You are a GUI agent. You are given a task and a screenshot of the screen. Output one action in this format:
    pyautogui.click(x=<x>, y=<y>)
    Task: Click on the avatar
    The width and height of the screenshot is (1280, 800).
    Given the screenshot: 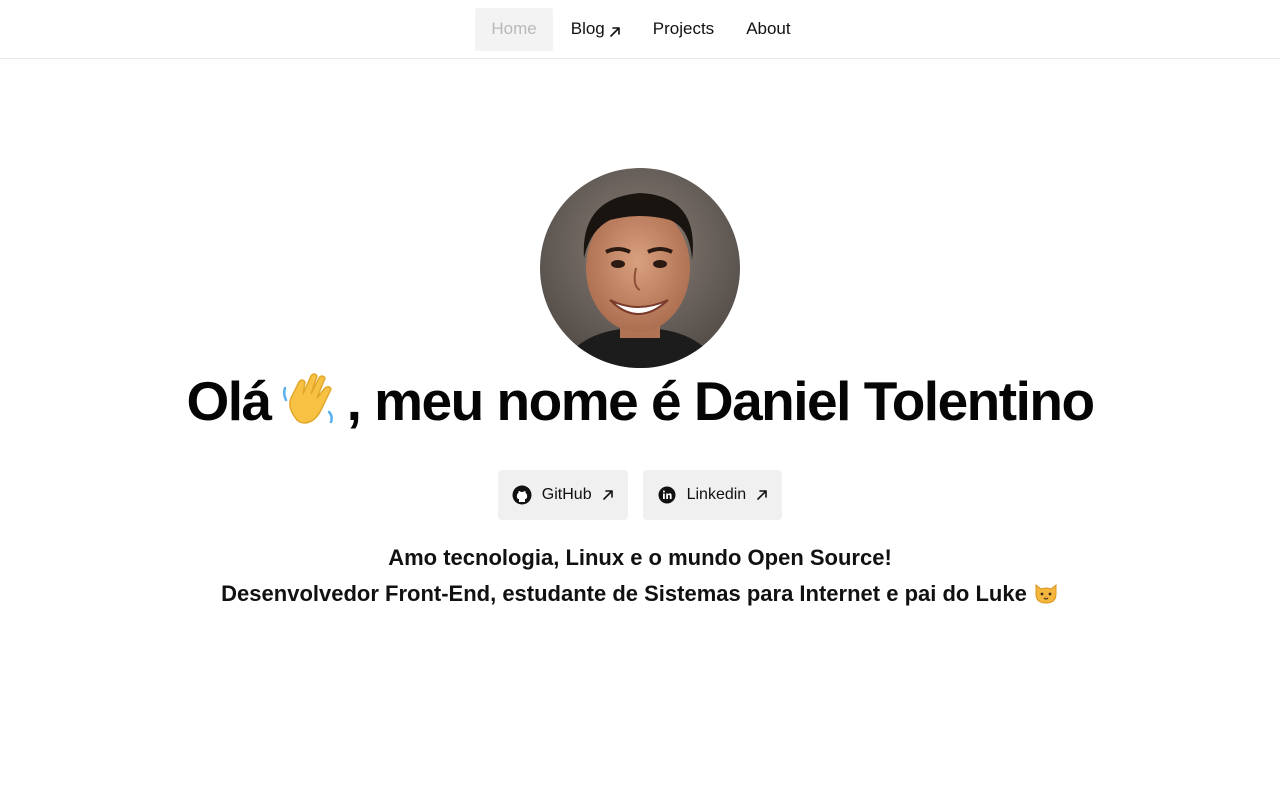 What is the action you would take?
    pyautogui.click(x=640, y=268)
    